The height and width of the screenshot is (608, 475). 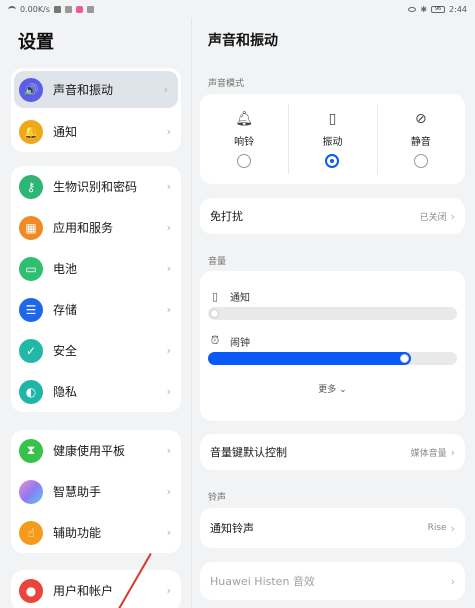 I want to click on dnd-status: 已关闭, so click(x=433, y=217).